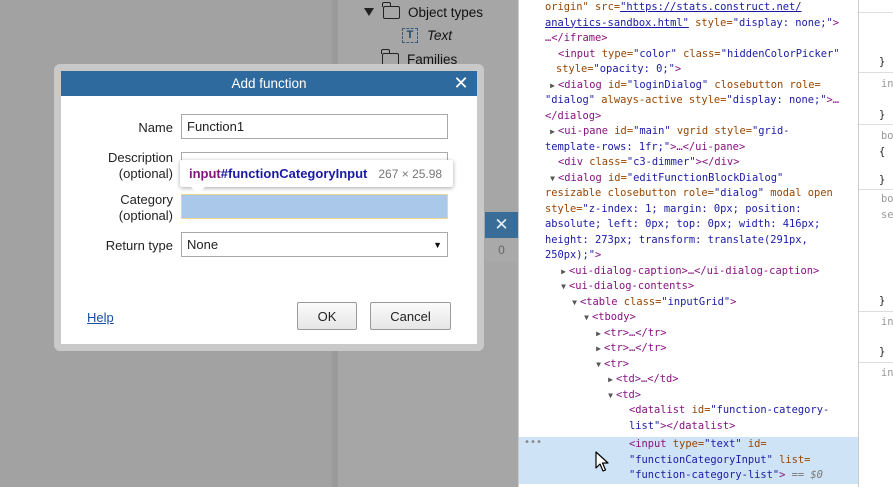 This screenshot has width=893, height=487. Describe the element at coordinates (100, 317) in the screenshot. I see `help-link: Help` at that location.